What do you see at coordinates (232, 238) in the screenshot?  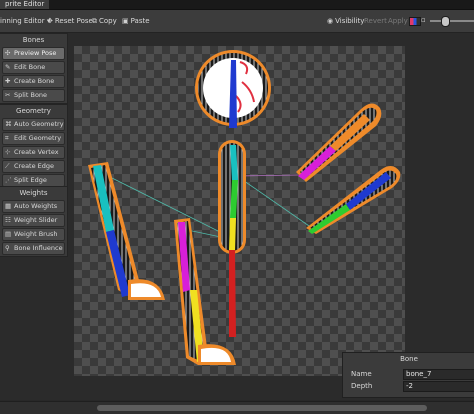 I see `torso-sprite` at bounding box center [232, 238].